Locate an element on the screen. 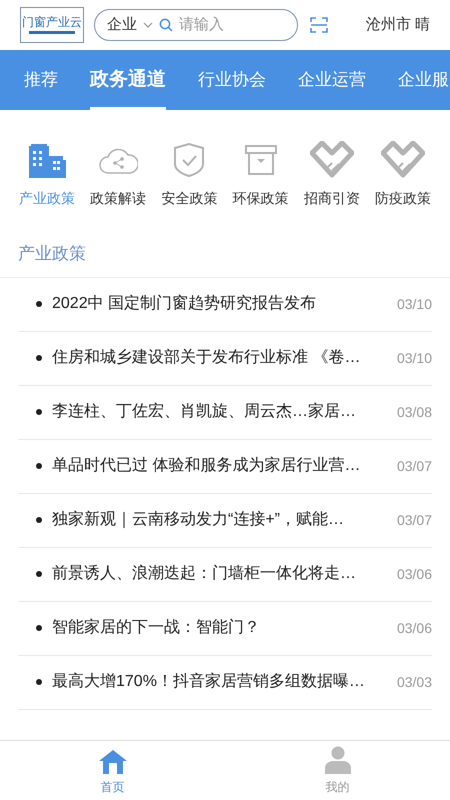  category-button: 招商引资 is located at coordinates (331, 174).